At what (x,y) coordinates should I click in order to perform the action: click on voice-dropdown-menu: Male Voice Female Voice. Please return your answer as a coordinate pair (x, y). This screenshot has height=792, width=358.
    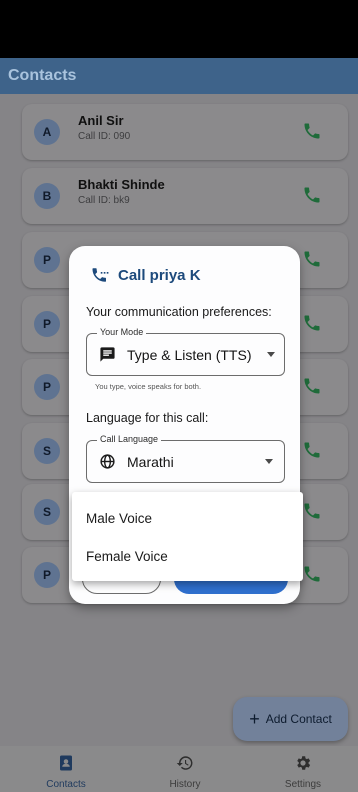
    Looking at the image, I should click on (187, 536).